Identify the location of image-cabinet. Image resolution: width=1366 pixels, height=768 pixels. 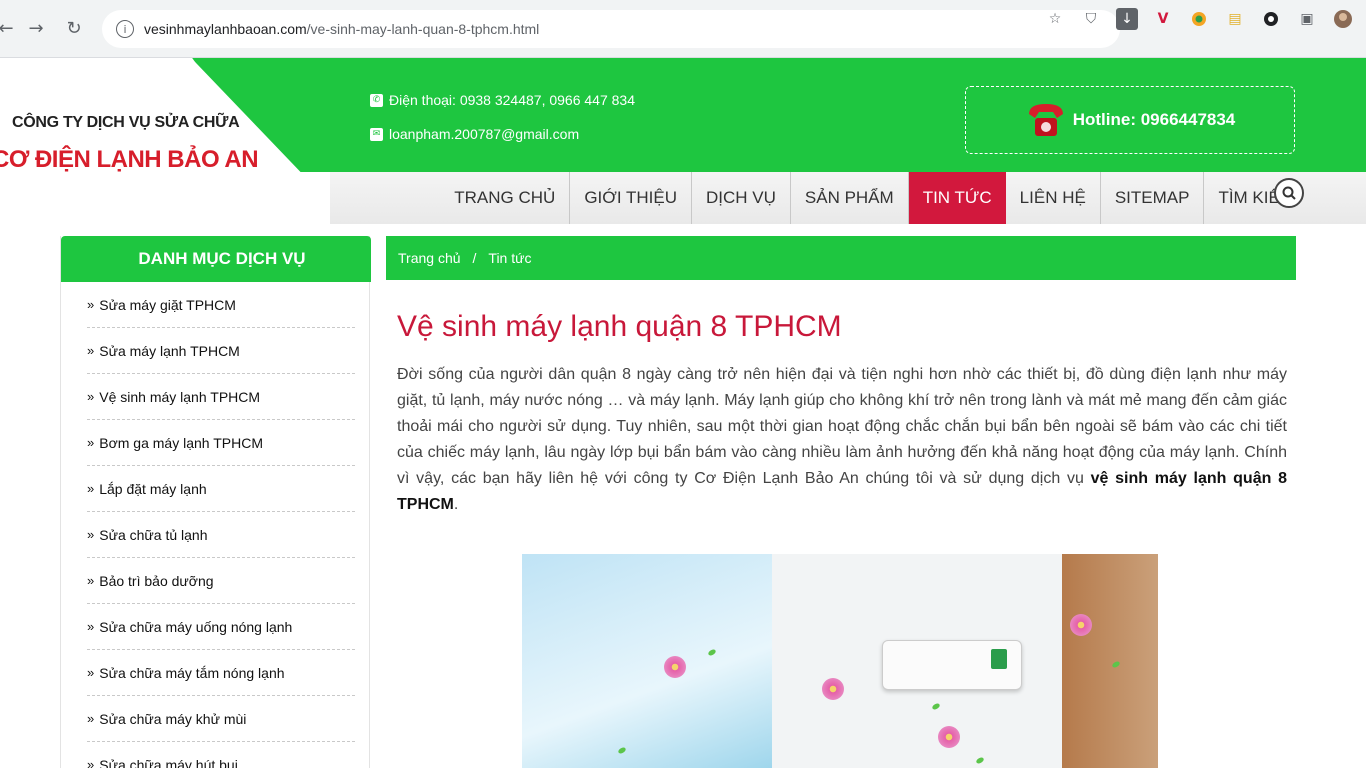
(1110, 661).